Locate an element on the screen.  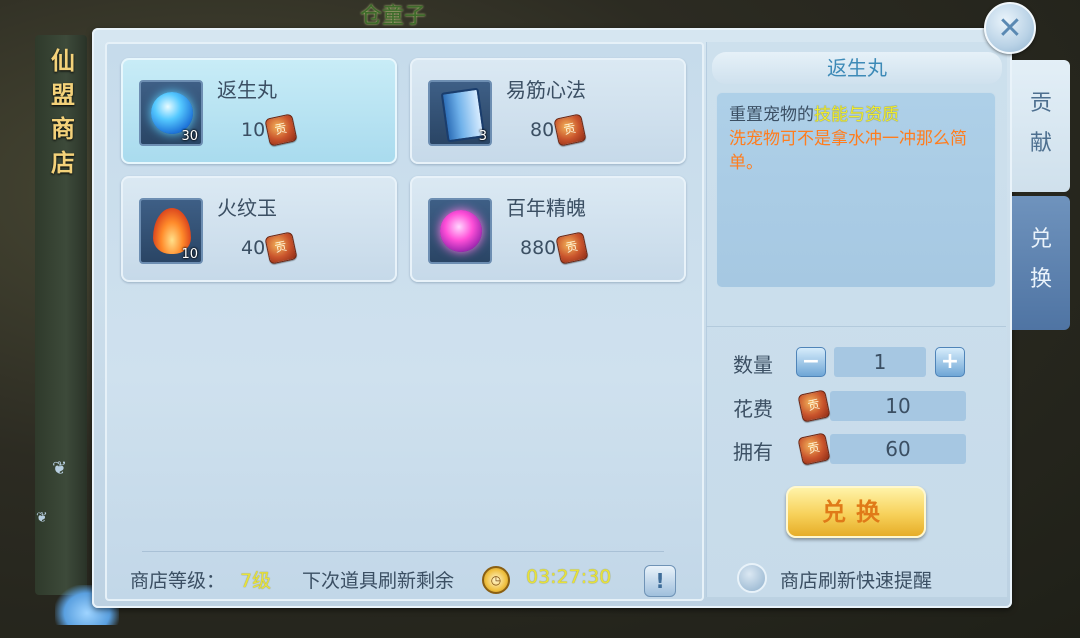
shop-title-char: 仙 is located at coordinates (63, 61).